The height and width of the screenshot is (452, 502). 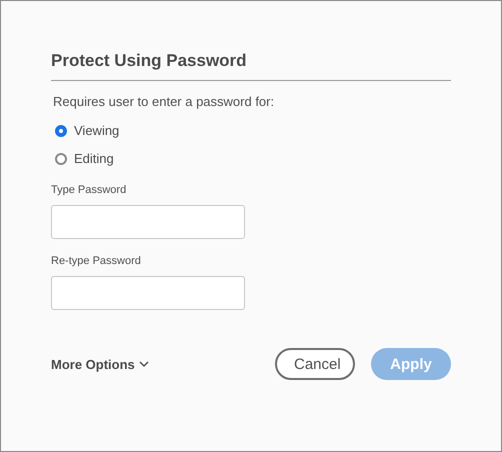 What do you see at coordinates (97, 131) in the screenshot?
I see `radio-label: Viewing` at bounding box center [97, 131].